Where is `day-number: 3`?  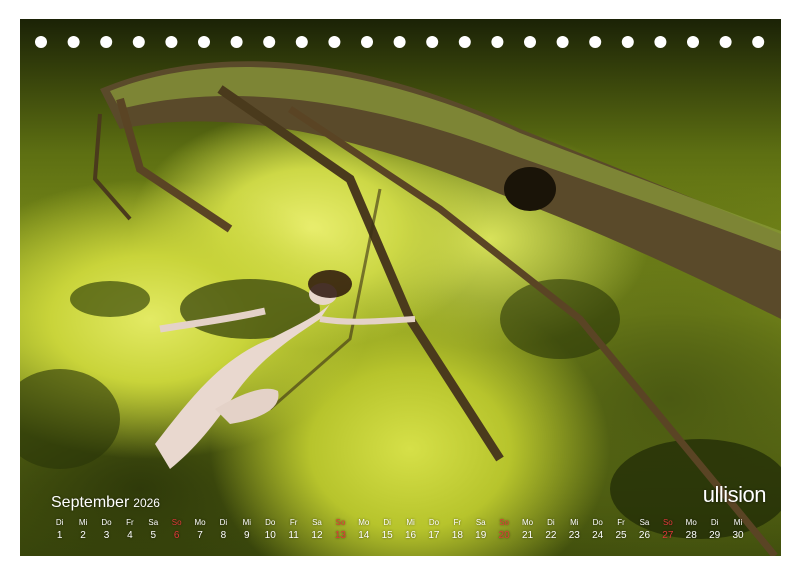
day-number: 3 is located at coordinates (106, 535).